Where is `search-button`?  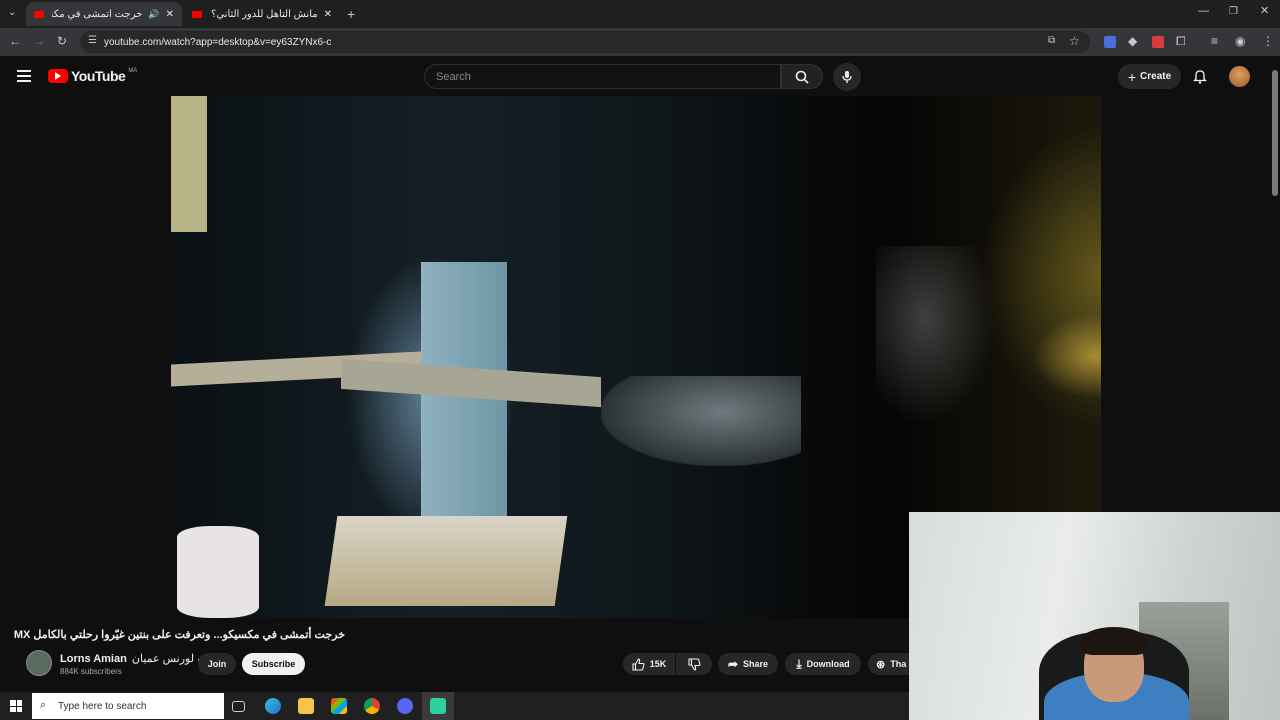
search-button is located at coordinates (802, 76).